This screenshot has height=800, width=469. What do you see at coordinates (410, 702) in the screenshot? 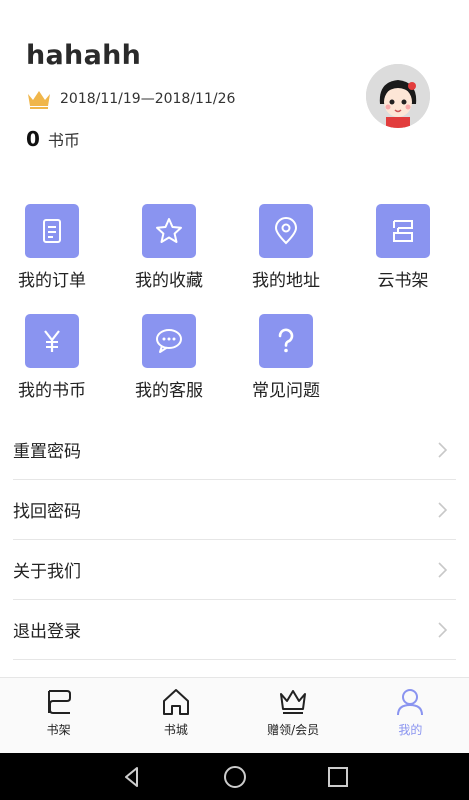
I see `user-icon` at bounding box center [410, 702].